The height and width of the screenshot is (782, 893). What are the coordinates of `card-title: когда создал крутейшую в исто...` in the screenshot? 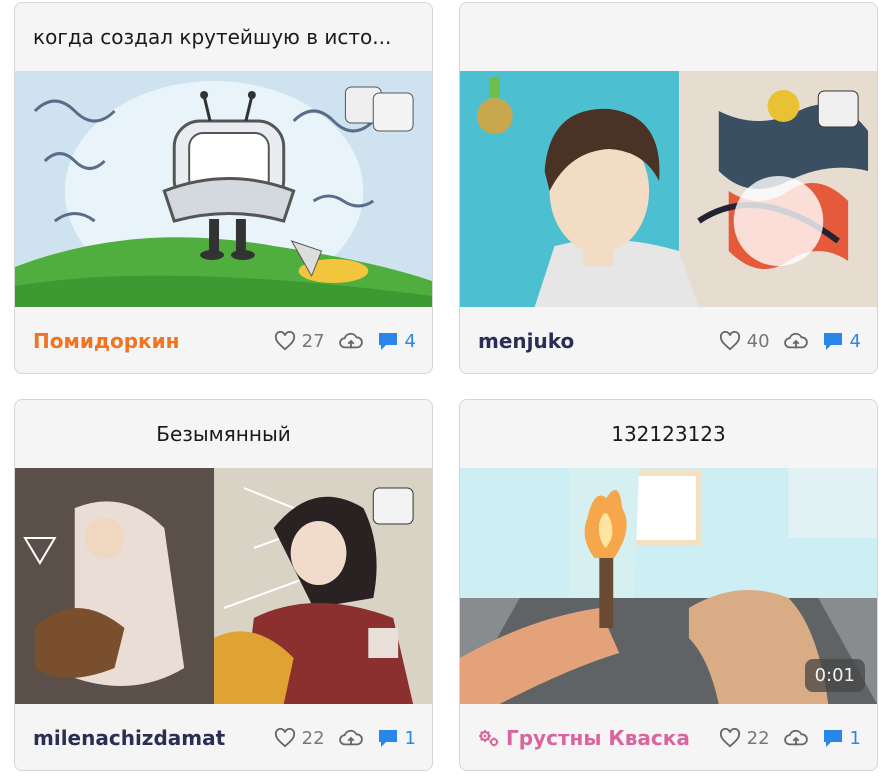 It's located at (223, 37).